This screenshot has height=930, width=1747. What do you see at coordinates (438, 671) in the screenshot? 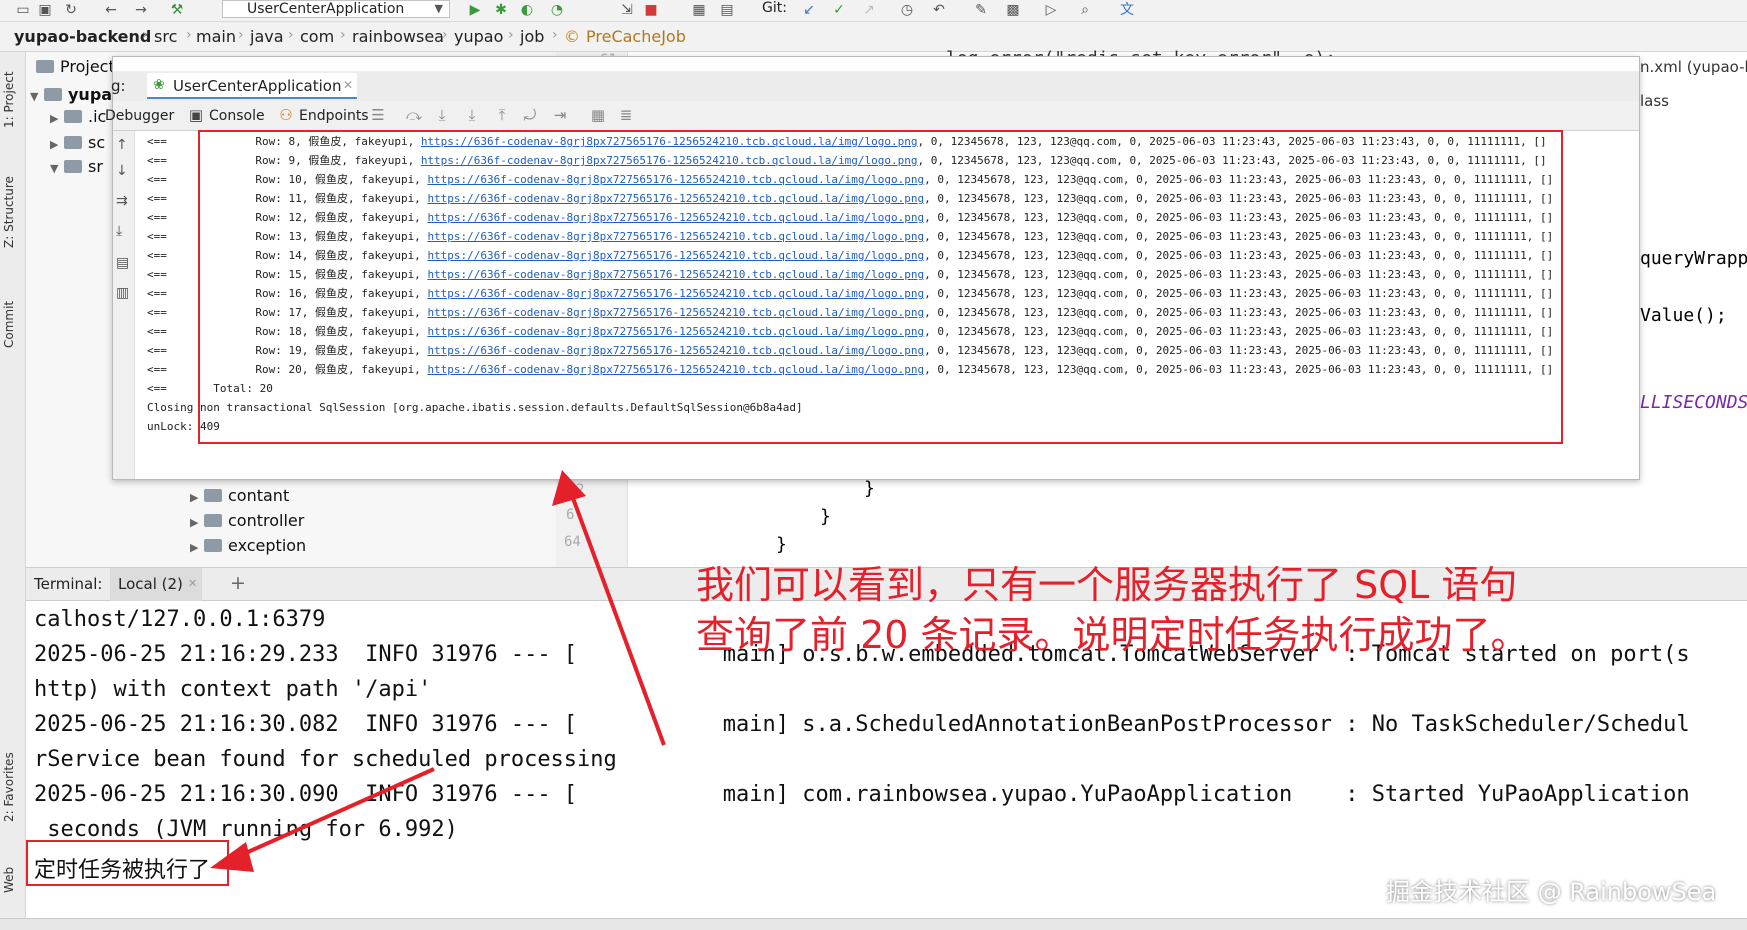
I see `annotation-arrows` at bounding box center [438, 671].